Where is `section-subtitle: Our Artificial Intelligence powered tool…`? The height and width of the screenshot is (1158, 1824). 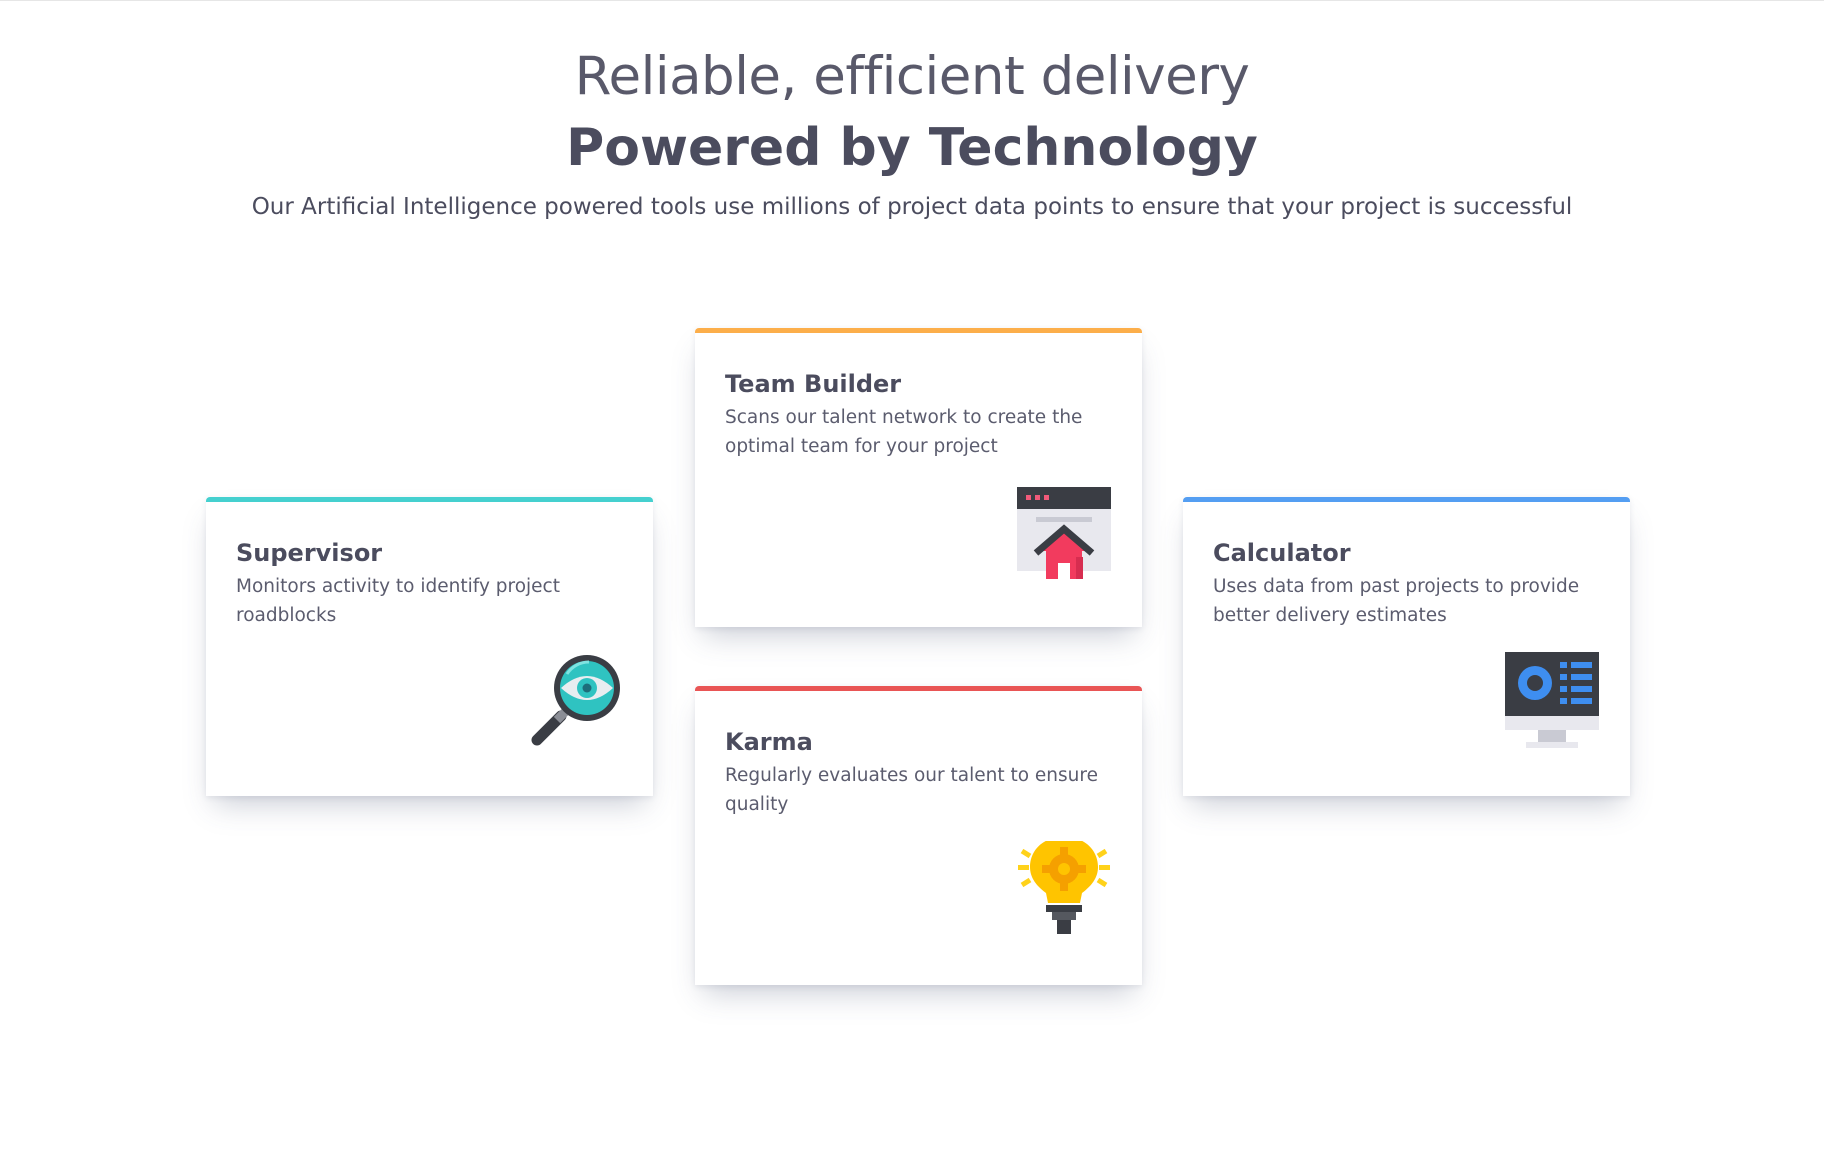
section-subtitle: Our Artificial Intelligence powered tool… is located at coordinates (912, 207).